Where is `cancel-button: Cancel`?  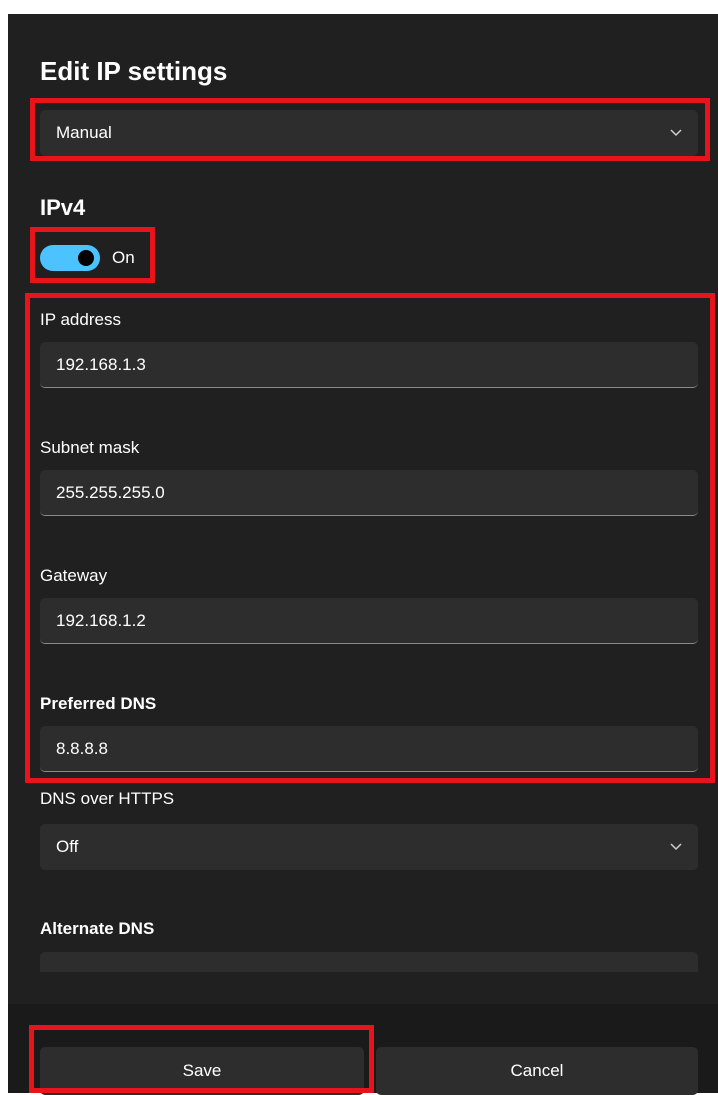
cancel-button: Cancel is located at coordinates (537, 1071).